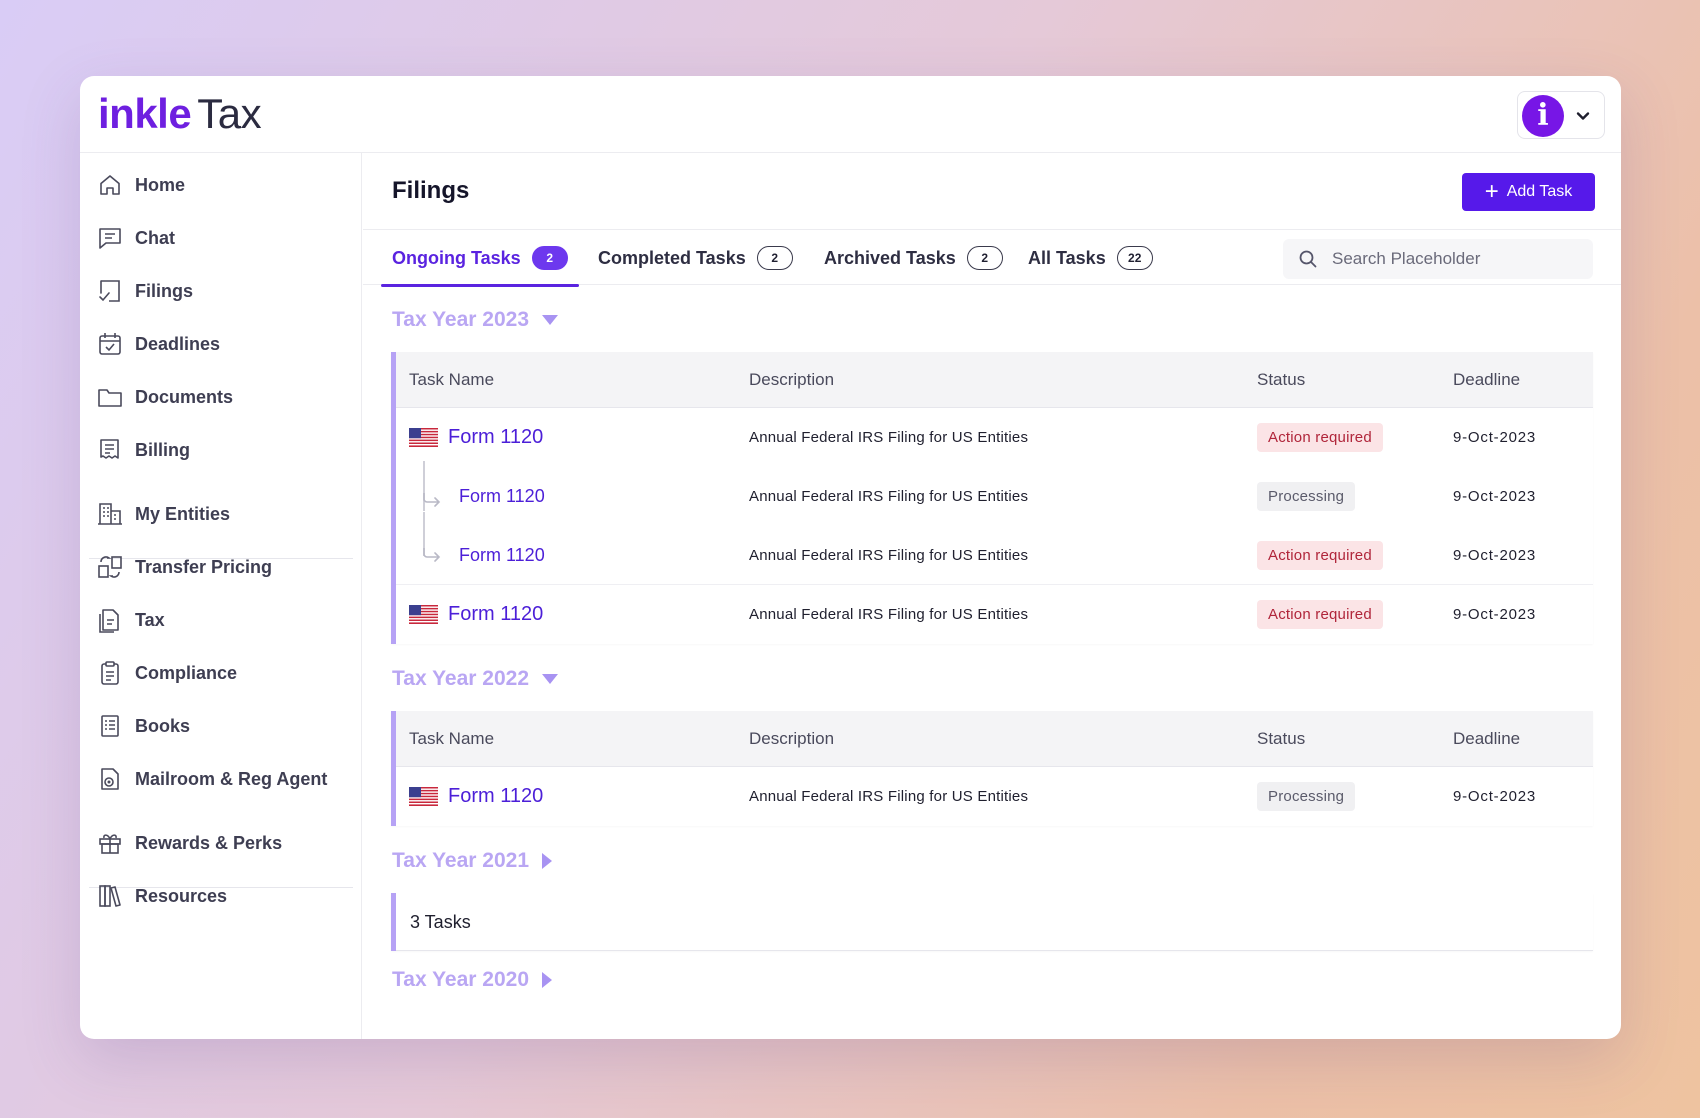 This screenshot has height=1118, width=1700. I want to click on profile-menu: i, so click(1561, 115).